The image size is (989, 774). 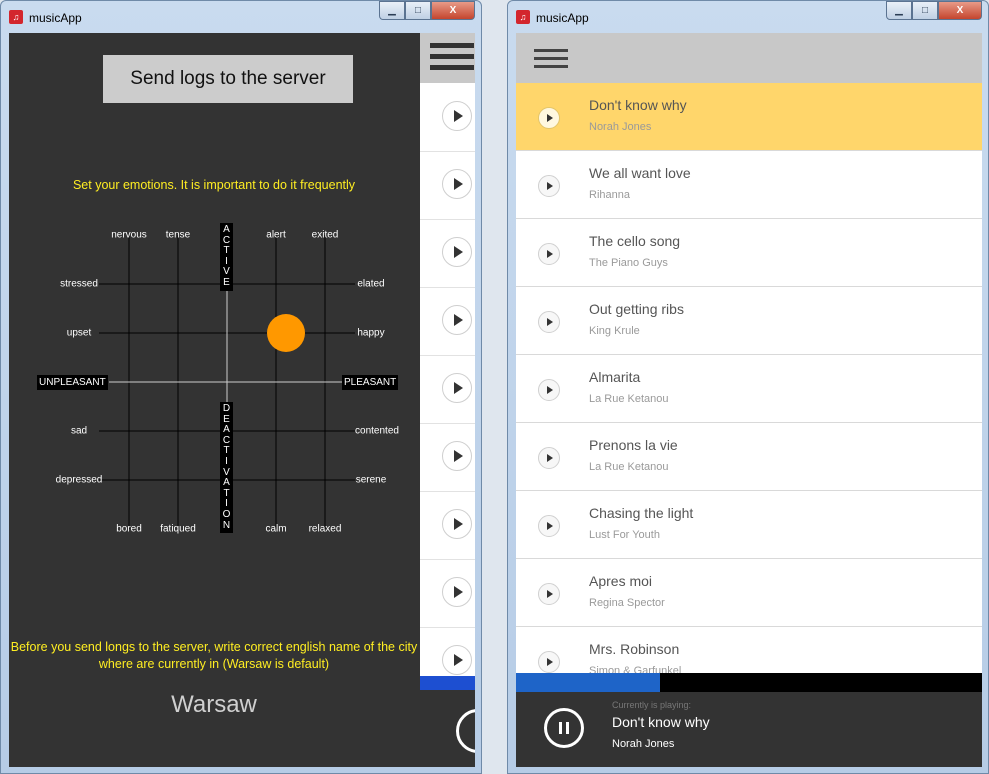 What do you see at coordinates (749, 525) in the screenshot?
I see `song-row: Chasing the light Lust For Youth` at bounding box center [749, 525].